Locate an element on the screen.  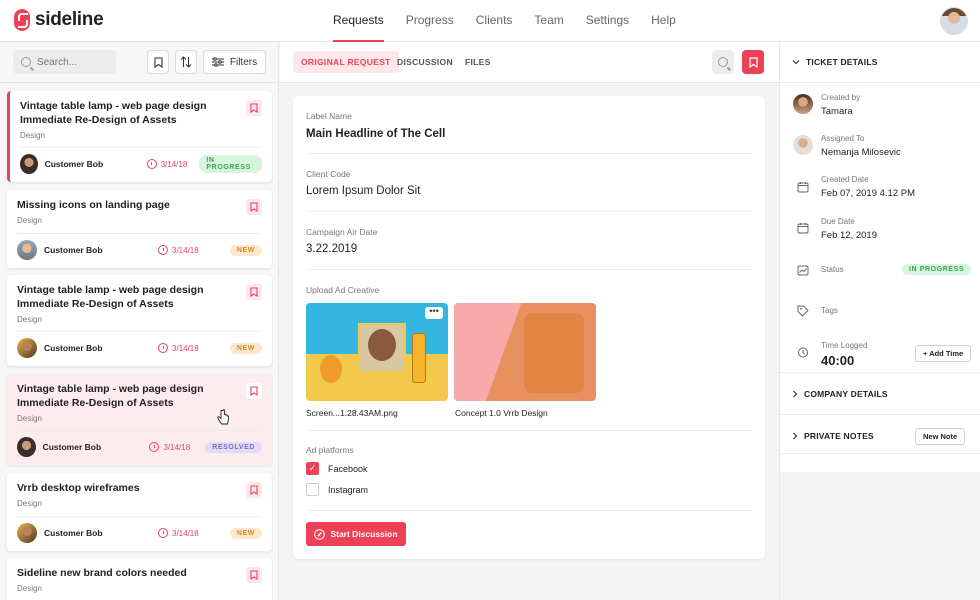
platform-name: Facebook is located at coordinates (348, 468).